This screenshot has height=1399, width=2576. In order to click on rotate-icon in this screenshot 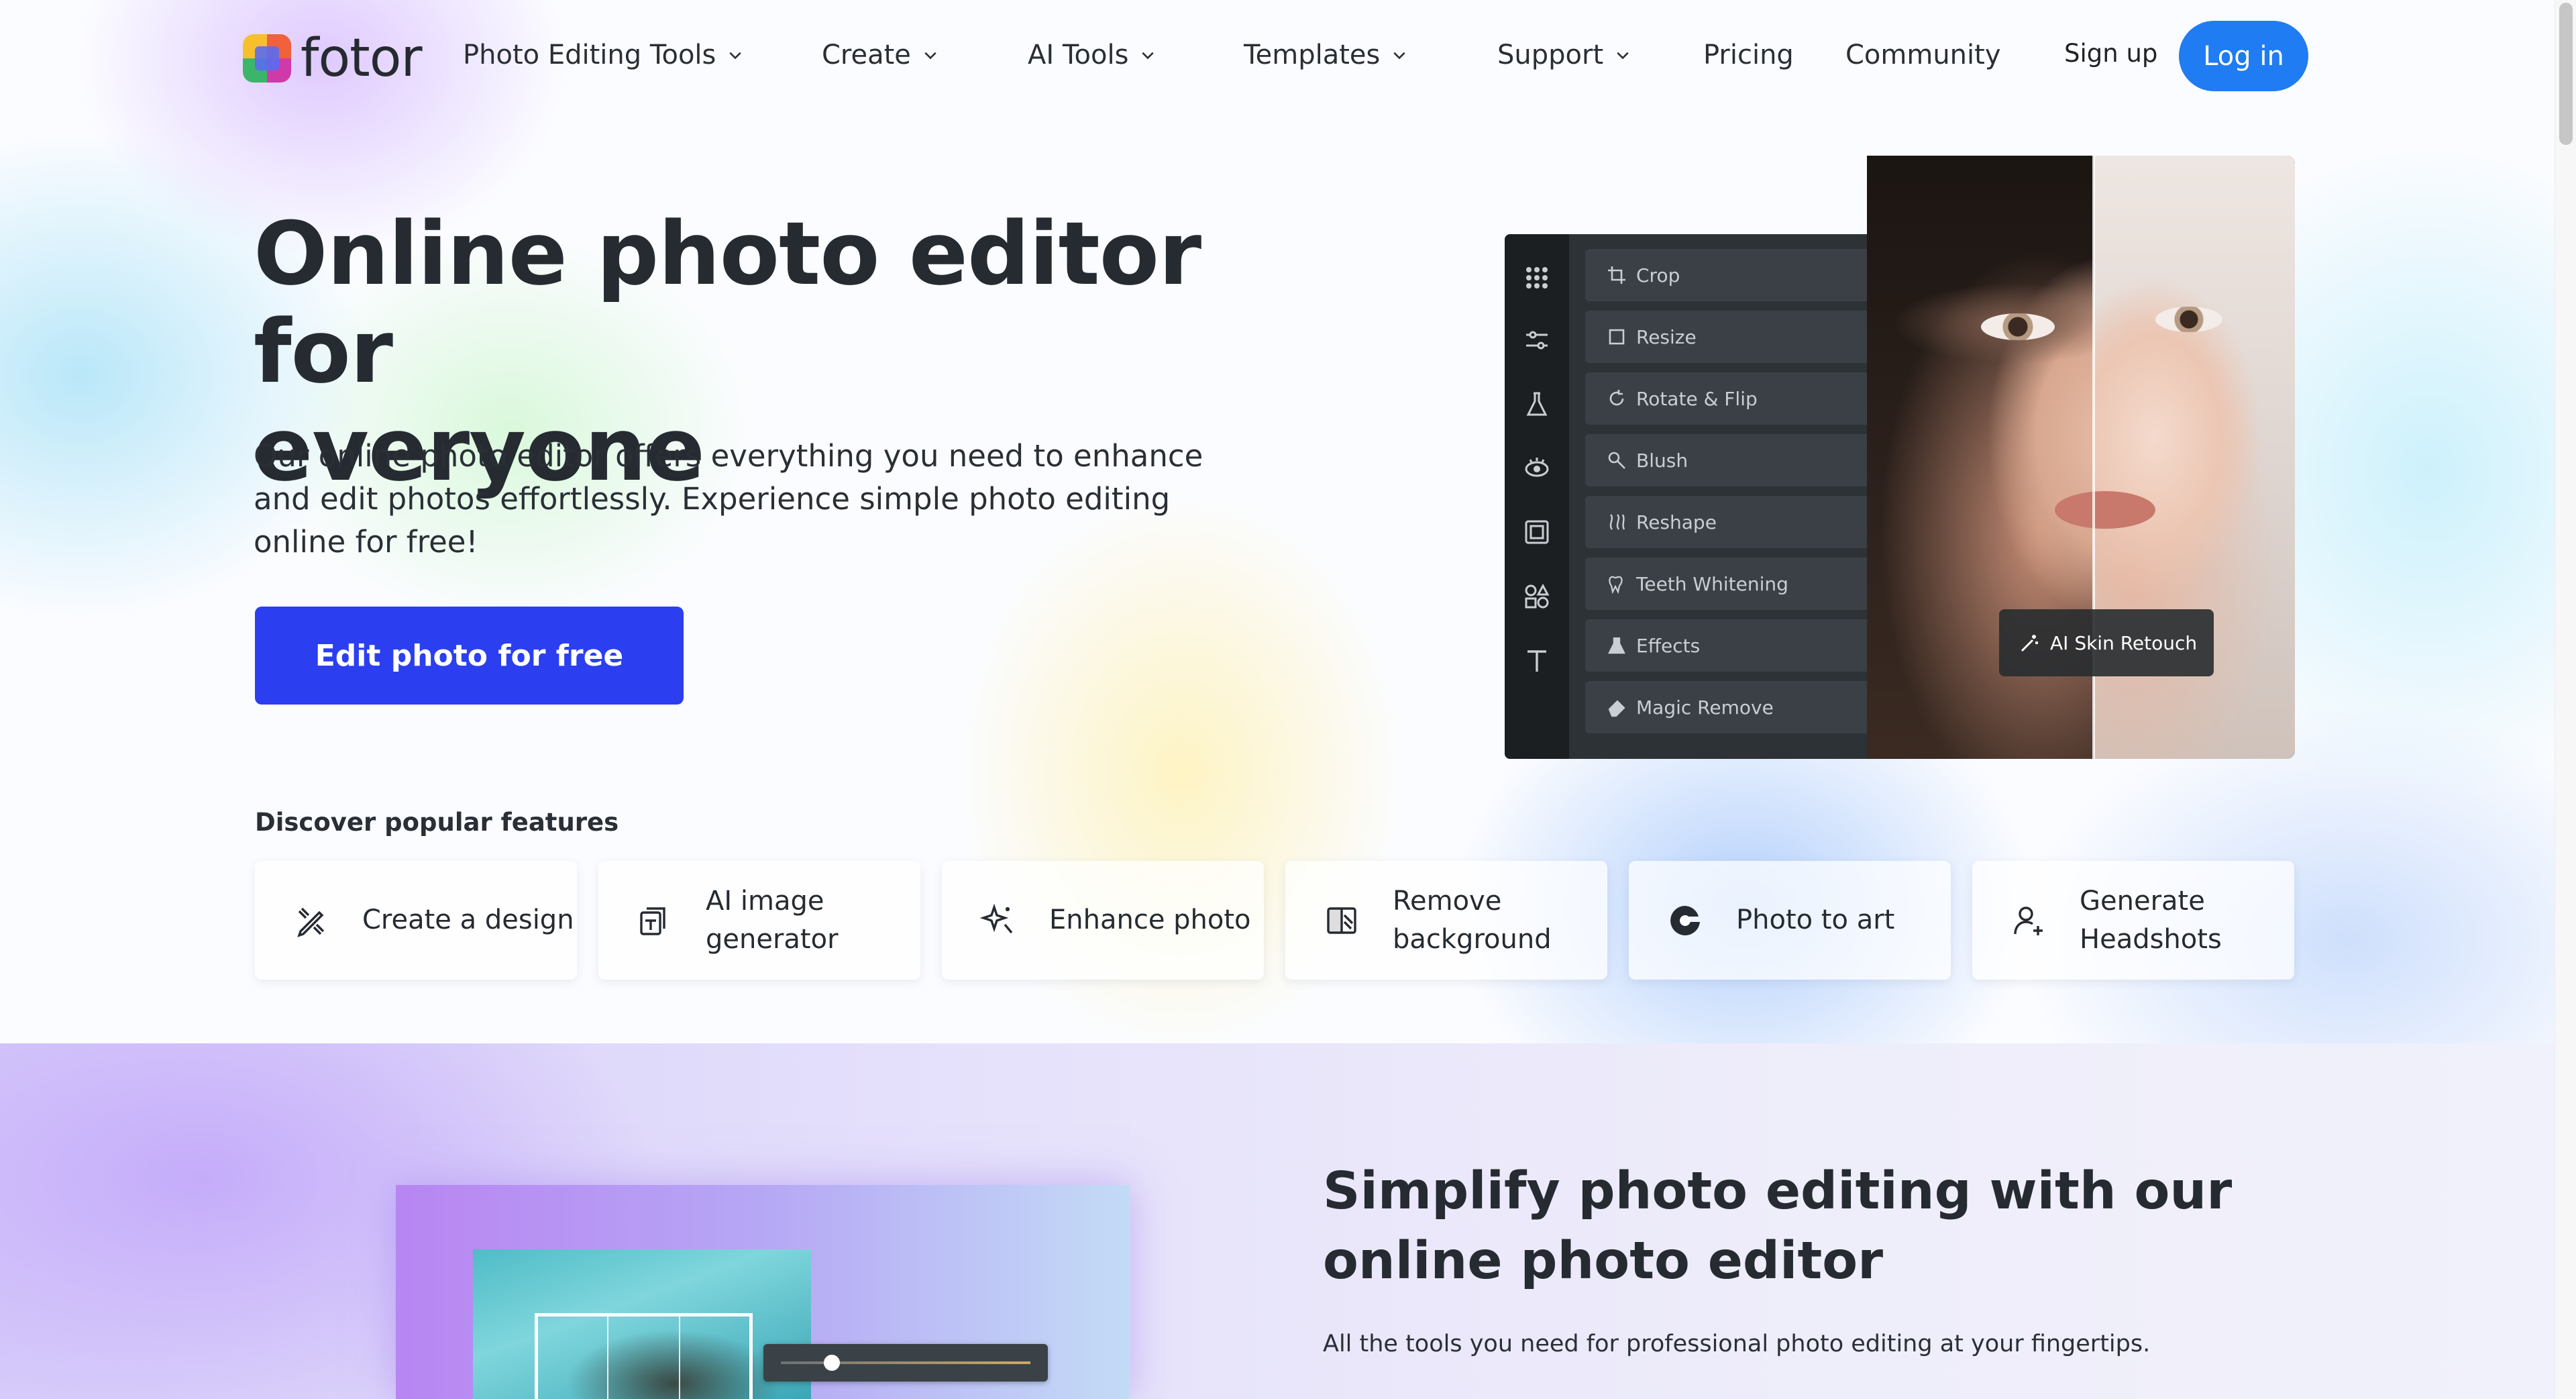, I will do `click(1616, 398)`.